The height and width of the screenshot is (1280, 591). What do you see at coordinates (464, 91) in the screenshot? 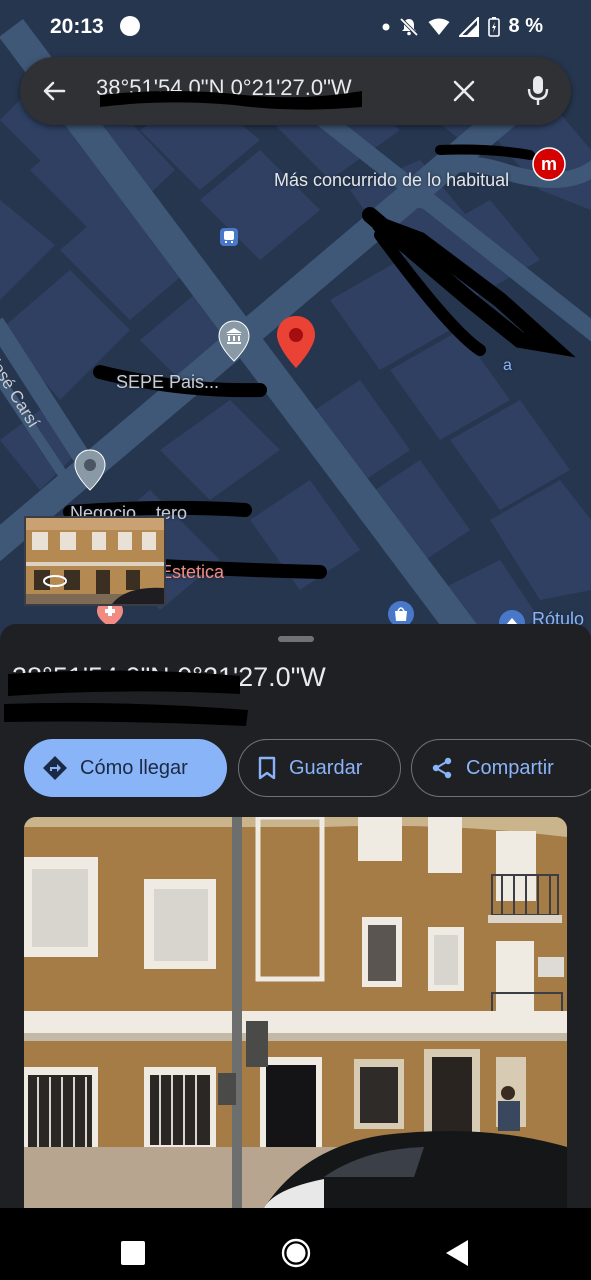
I see `close-icon` at bounding box center [464, 91].